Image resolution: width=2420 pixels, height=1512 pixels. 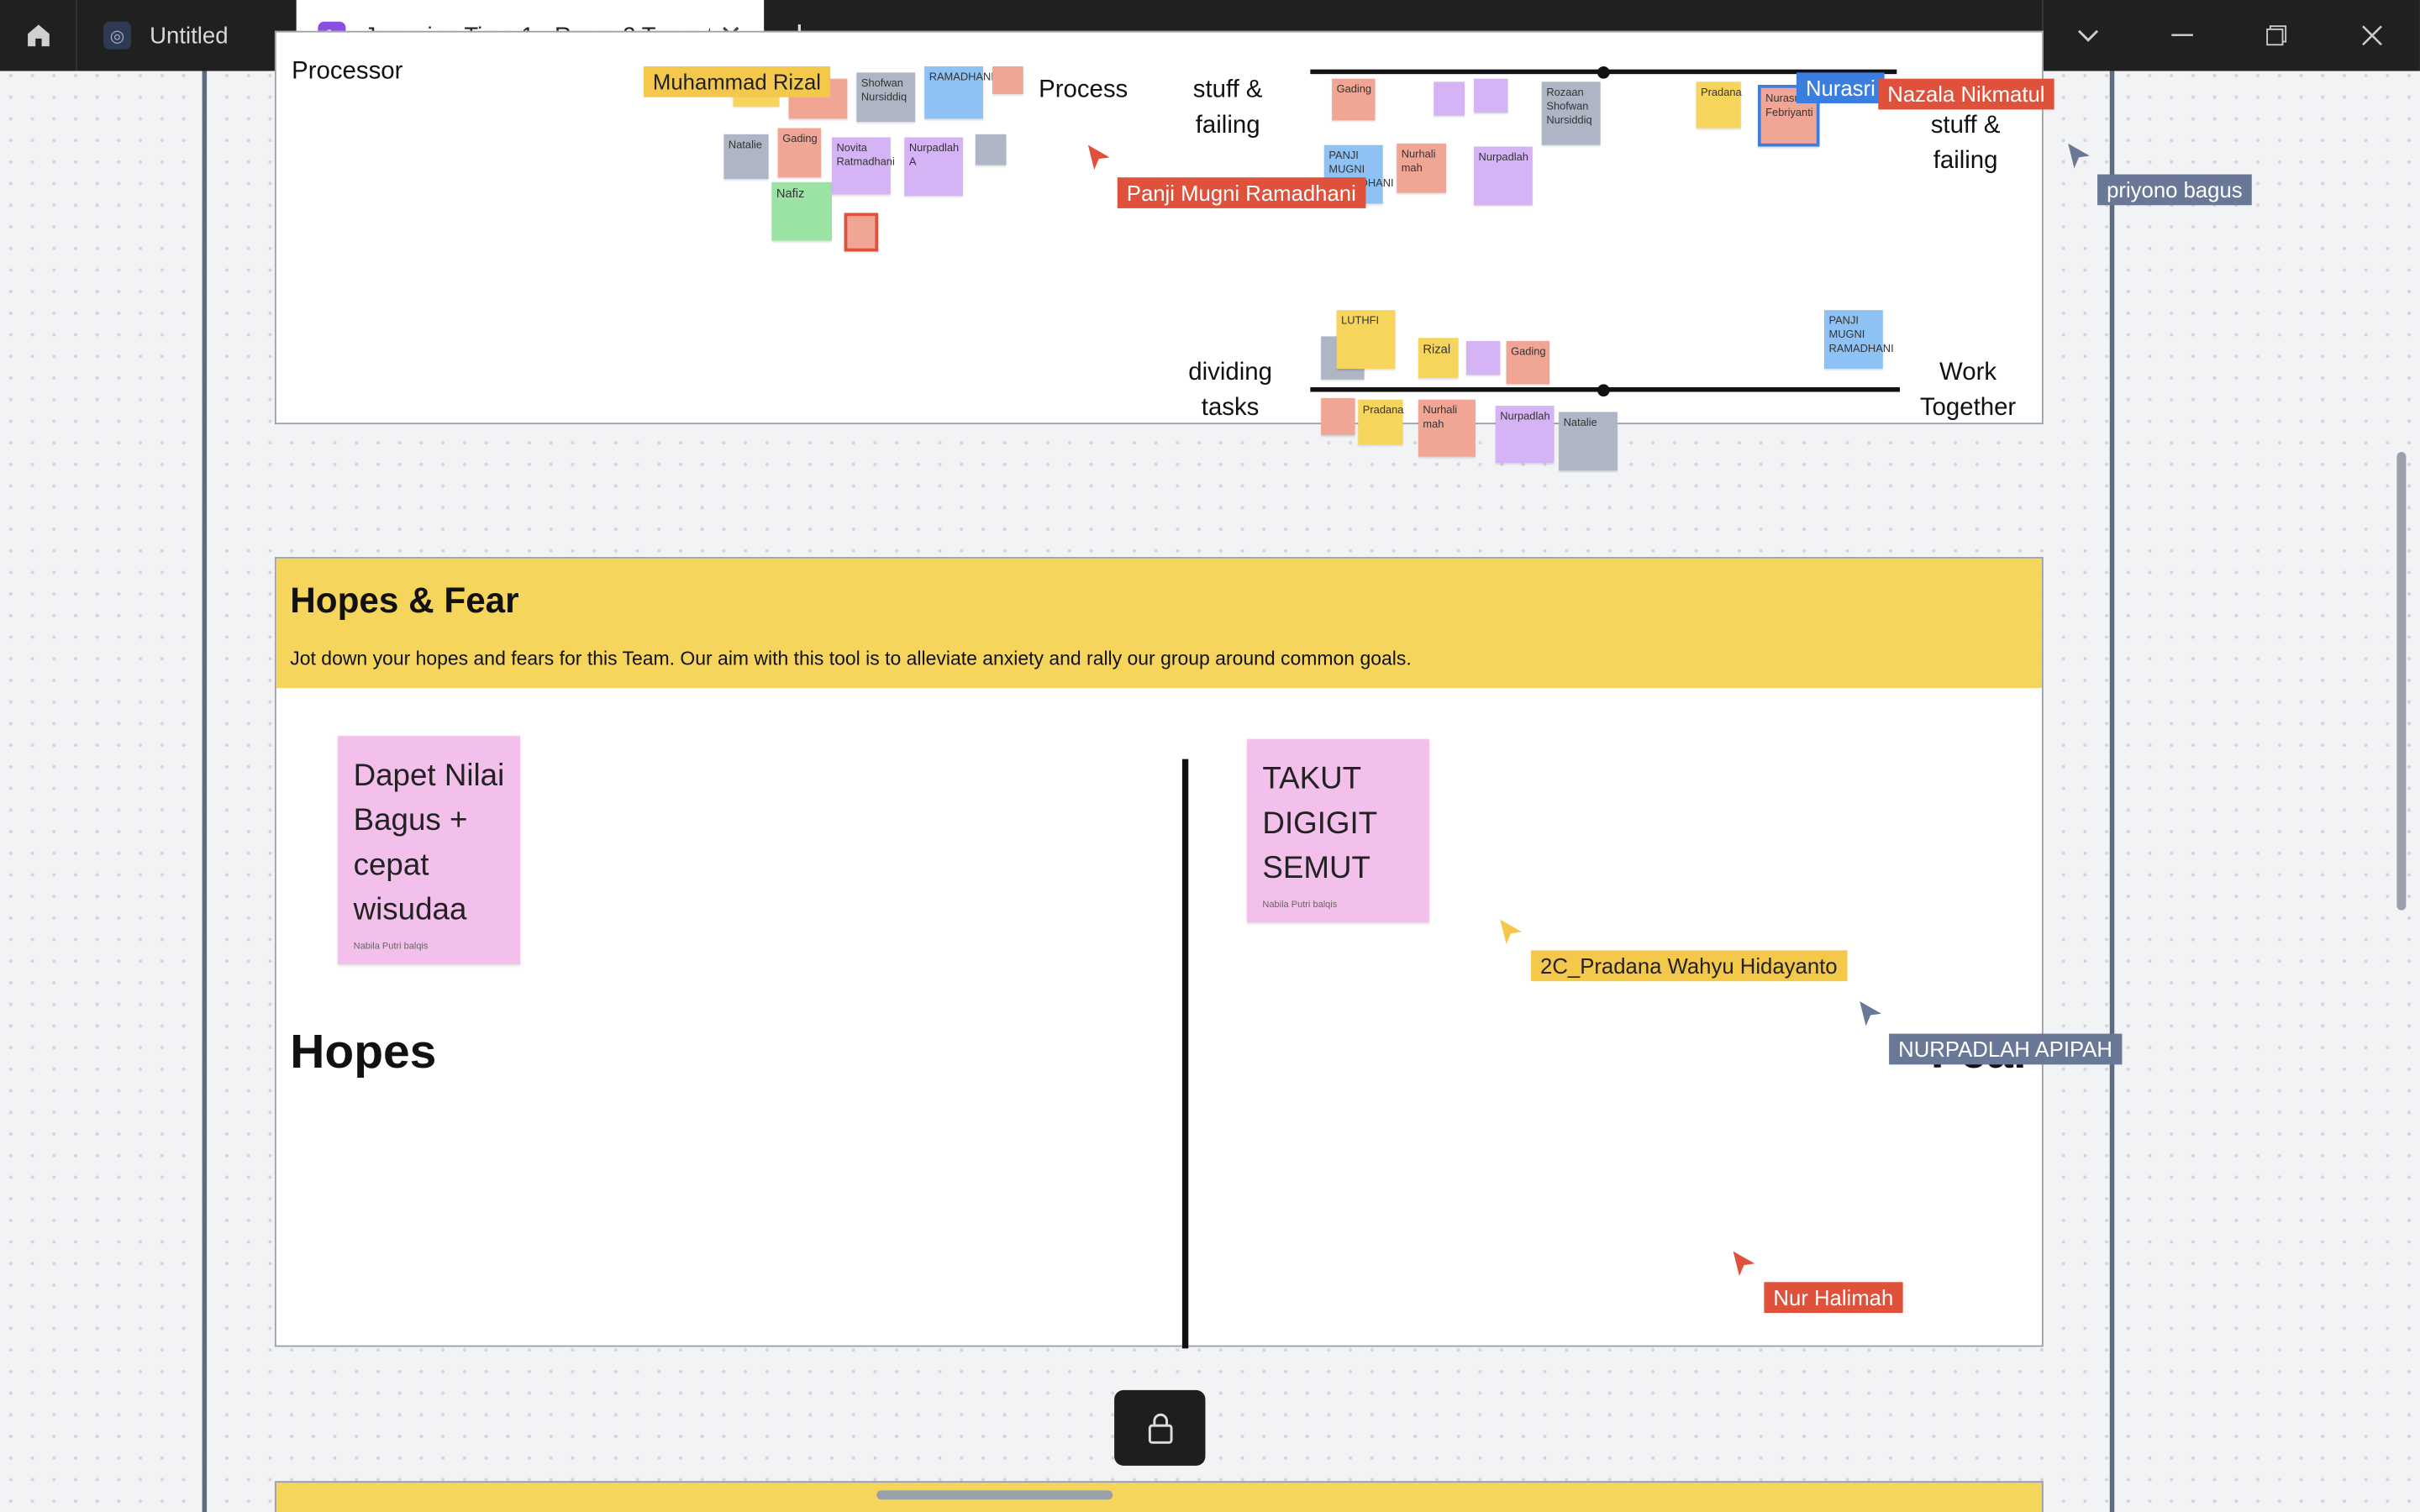 I want to click on board-title: Hopes & Fear, so click(x=405, y=600).